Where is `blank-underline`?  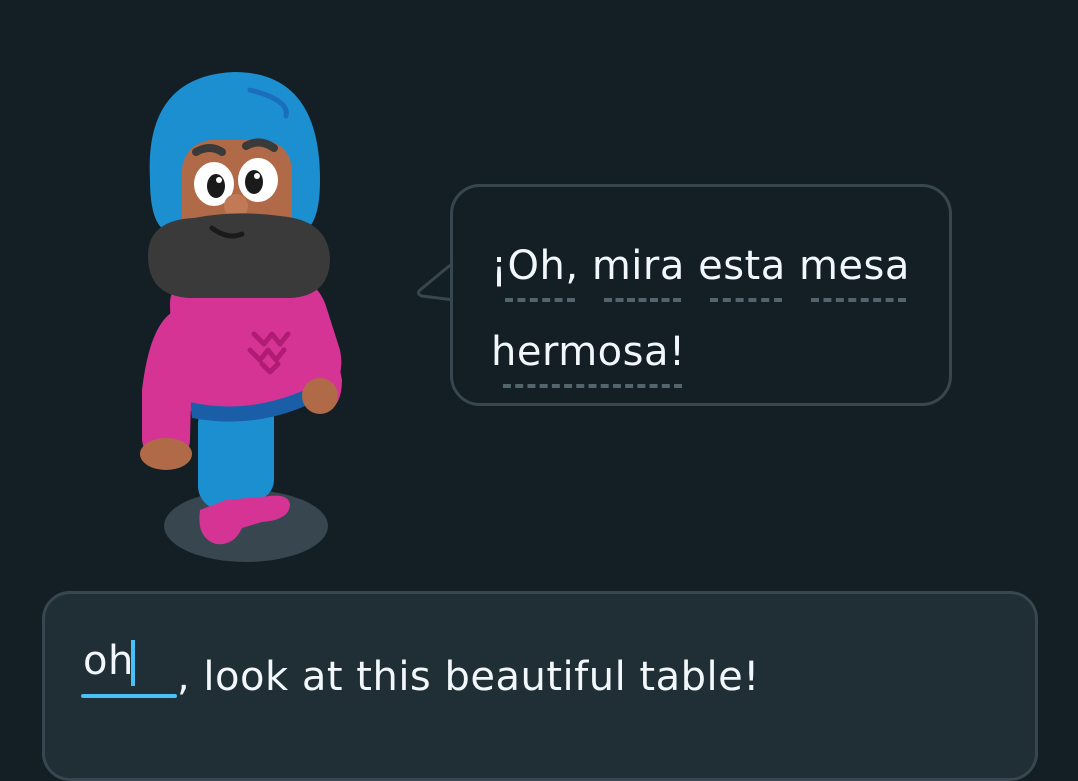 blank-underline is located at coordinates (129, 696).